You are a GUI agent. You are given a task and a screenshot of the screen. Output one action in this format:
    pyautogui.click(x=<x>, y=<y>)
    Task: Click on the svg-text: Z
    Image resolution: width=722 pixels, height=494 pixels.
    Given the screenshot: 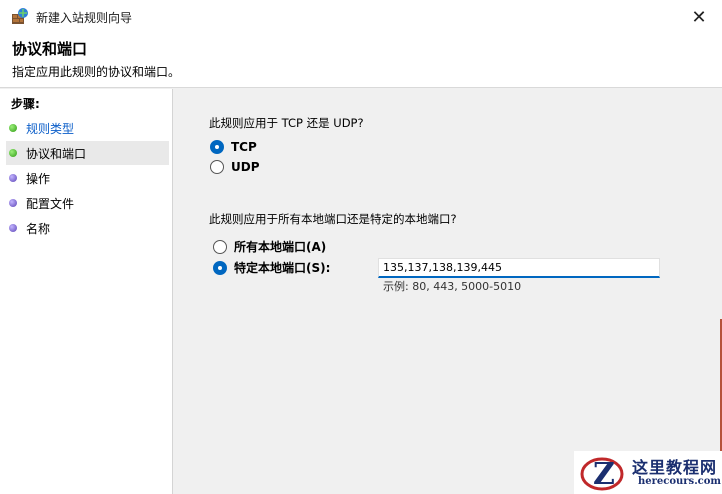 What is the action you would take?
    pyautogui.click(x=604, y=474)
    